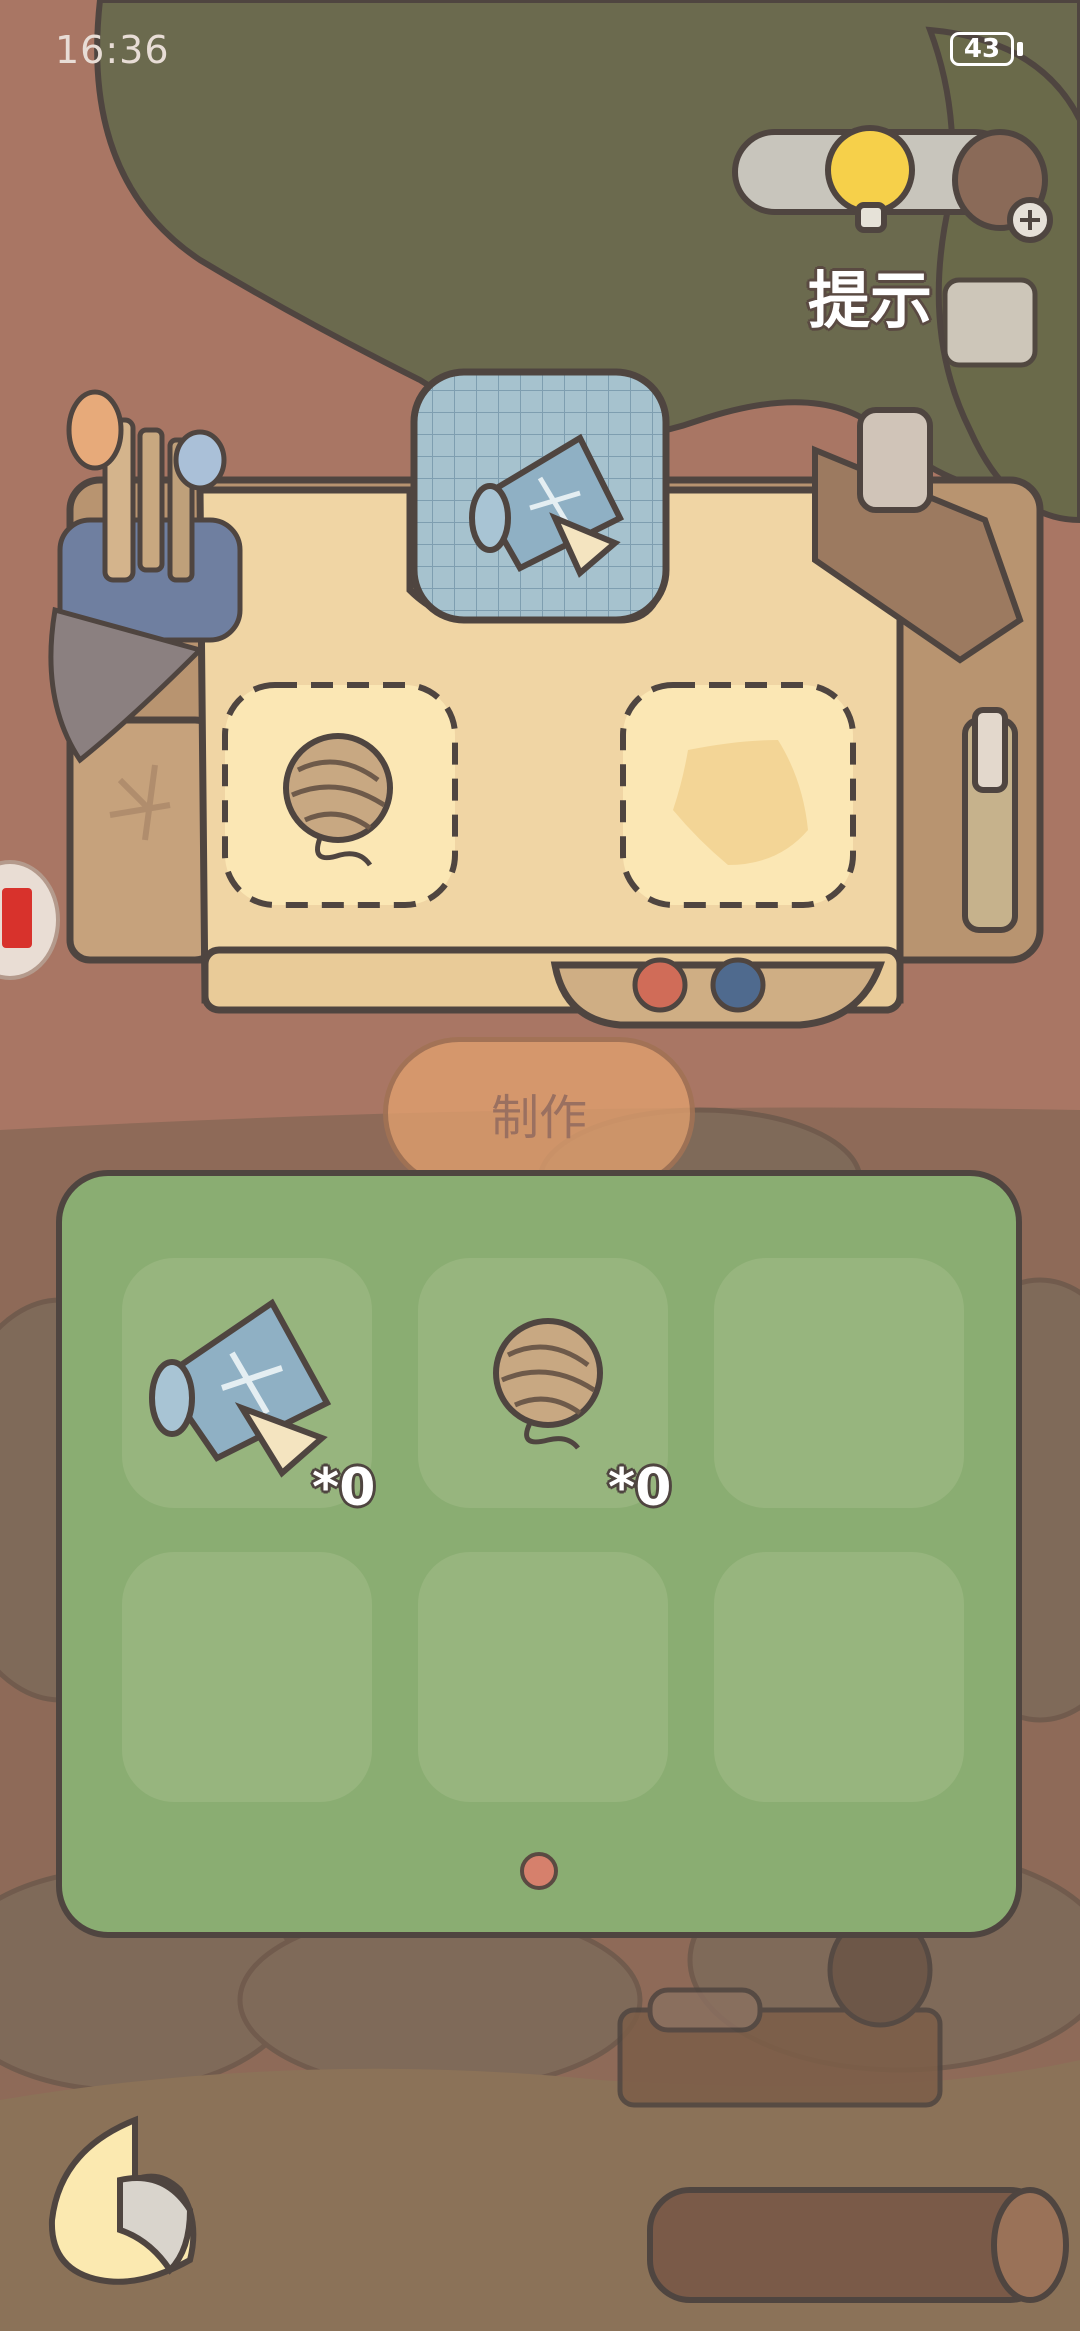 This screenshot has height=2331, width=1080. I want to click on material-slot-right, so click(738, 795).